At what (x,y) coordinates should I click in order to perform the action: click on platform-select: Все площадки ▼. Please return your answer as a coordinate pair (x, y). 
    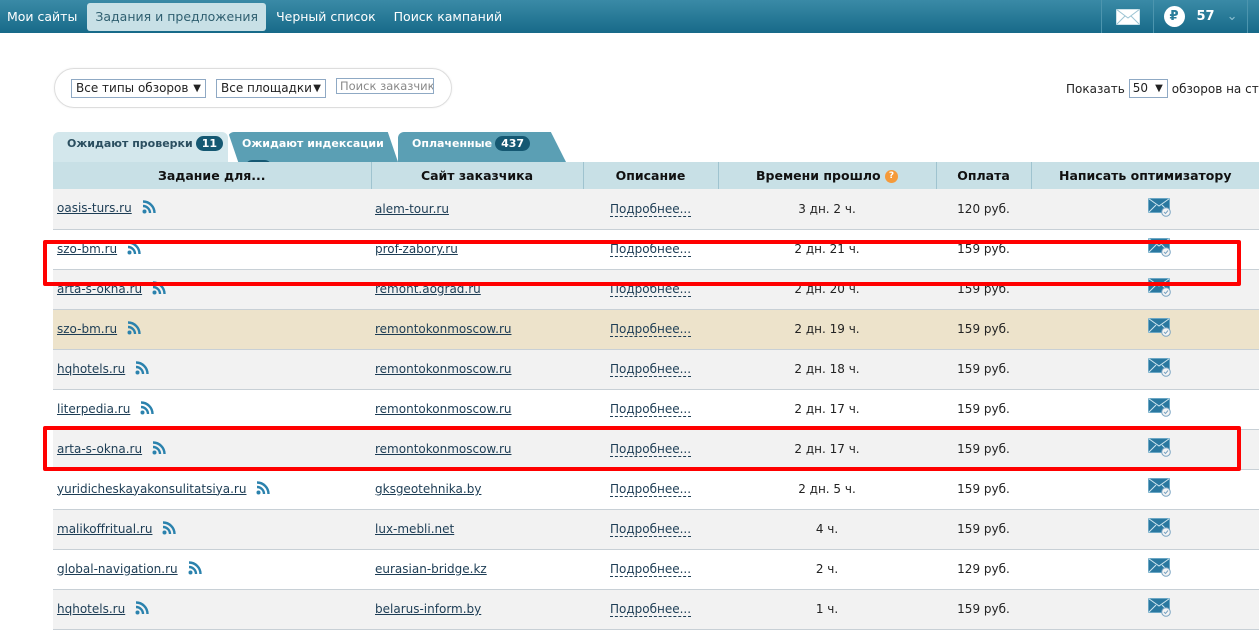
    Looking at the image, I should click on (271, 88).